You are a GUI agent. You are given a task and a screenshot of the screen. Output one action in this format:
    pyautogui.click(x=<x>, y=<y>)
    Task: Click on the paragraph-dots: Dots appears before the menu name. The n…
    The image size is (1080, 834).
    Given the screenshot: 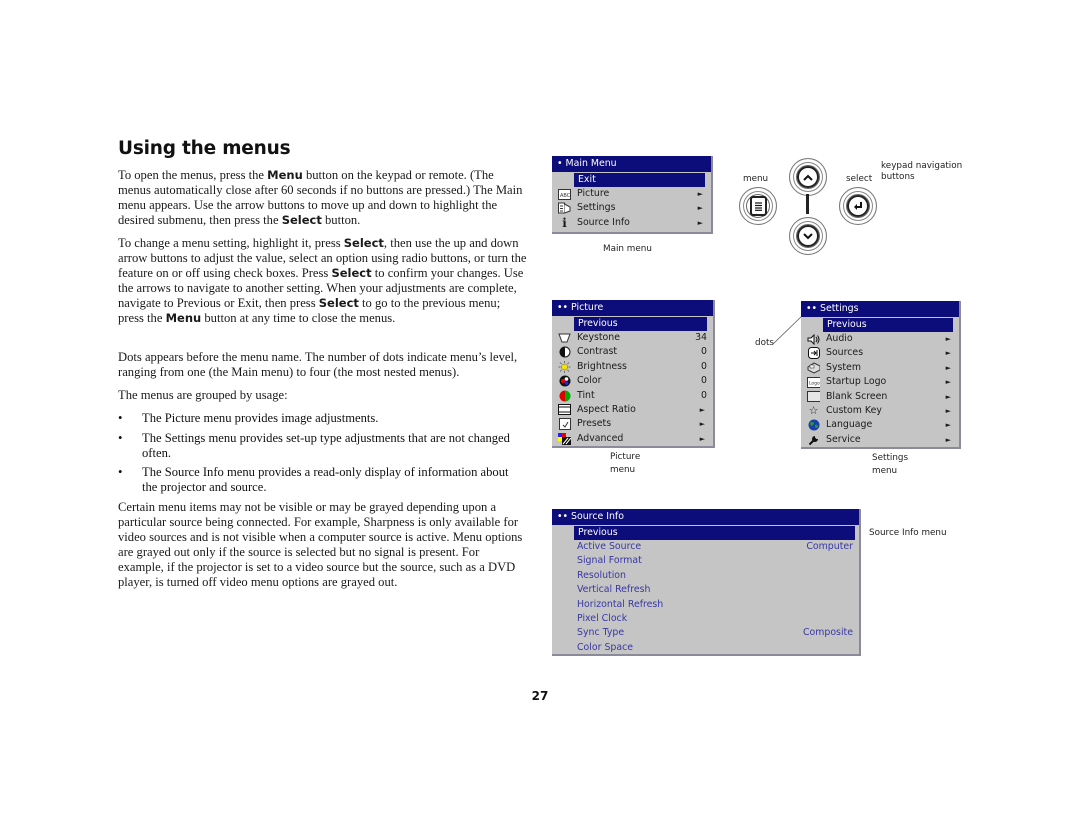 What is the action you would take?
    pyautogui.click(x=318, y=365)
    